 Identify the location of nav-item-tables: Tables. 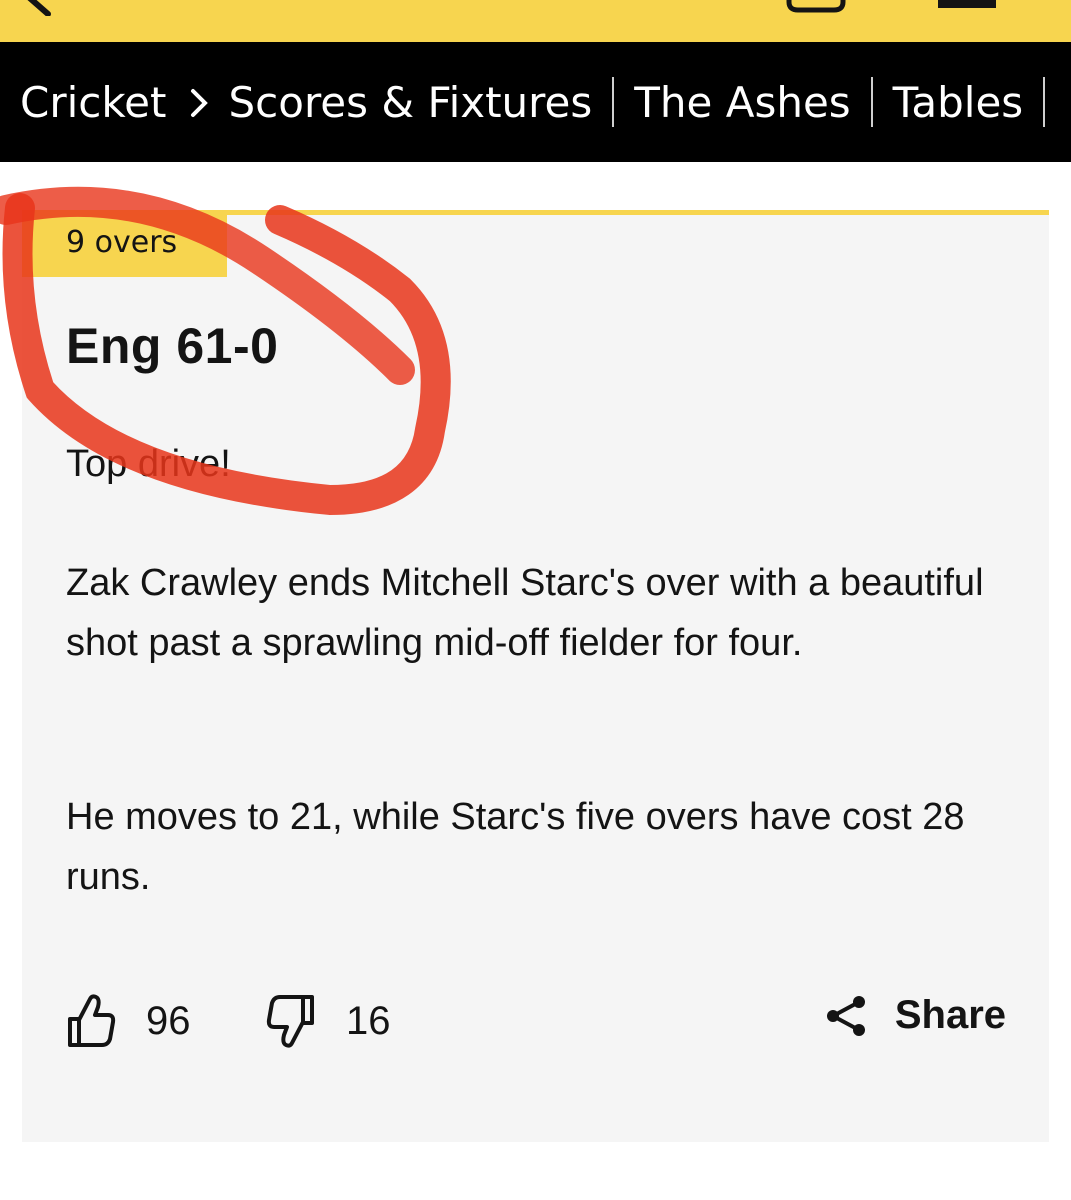
(958, 102).